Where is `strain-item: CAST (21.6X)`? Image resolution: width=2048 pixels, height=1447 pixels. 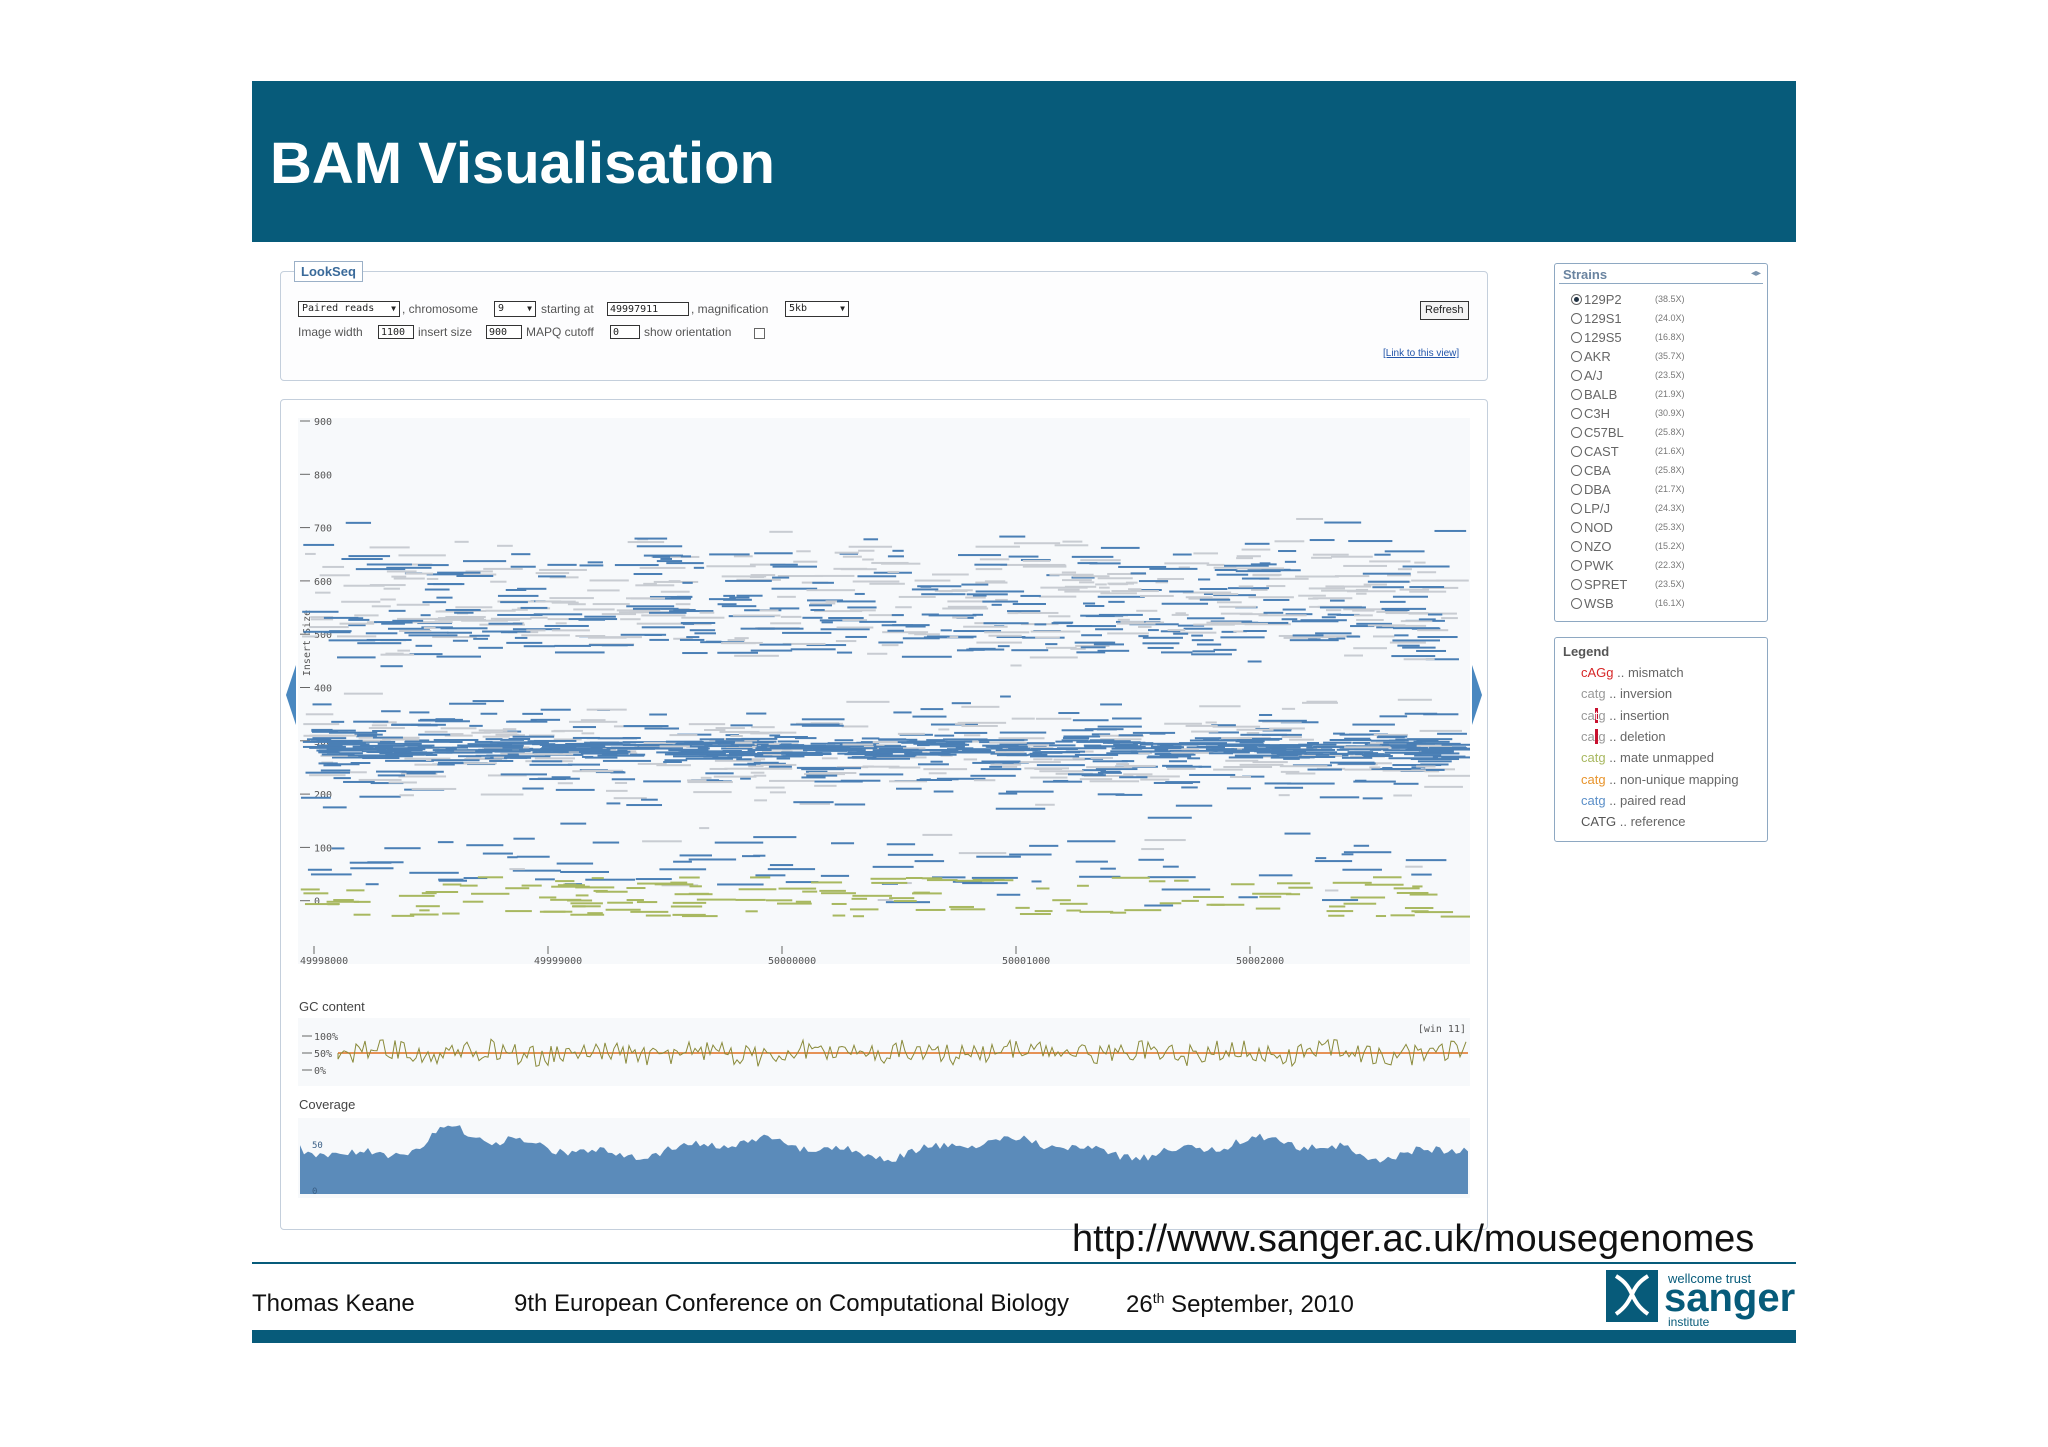
strain-item: CAST (21.6X) is located at coordinates (1628, 453).